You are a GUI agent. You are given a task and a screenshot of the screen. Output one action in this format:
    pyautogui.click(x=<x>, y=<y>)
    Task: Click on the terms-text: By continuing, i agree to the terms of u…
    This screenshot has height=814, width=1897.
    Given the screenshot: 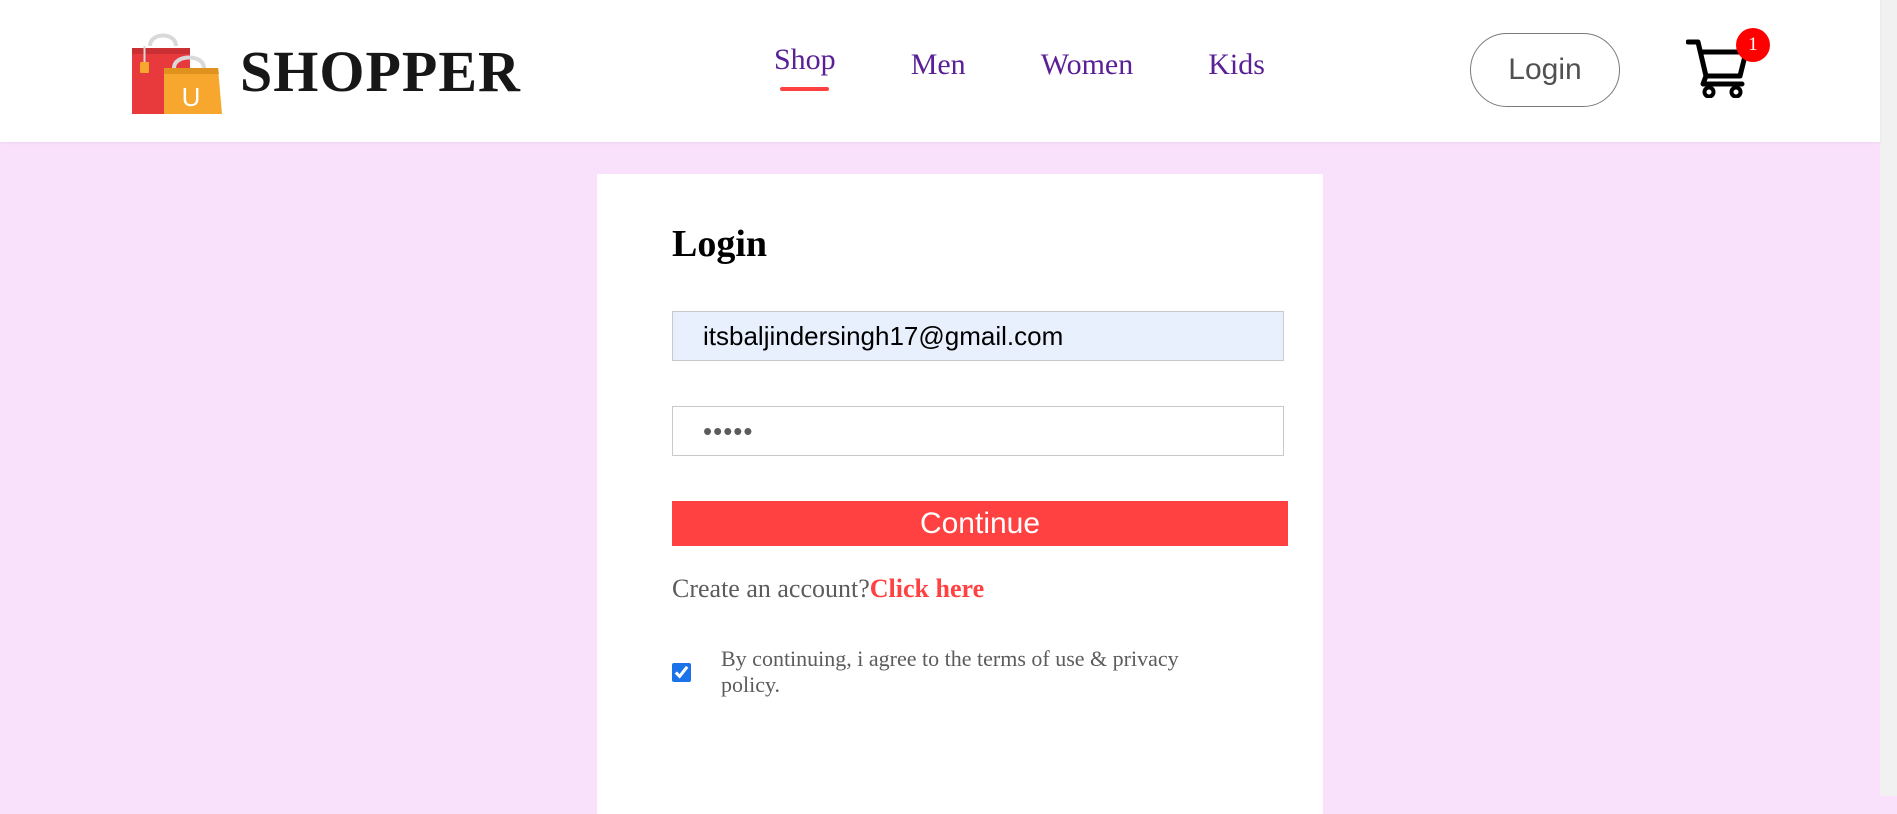 What is the action you would take?
    pyautogui.click(x=950, y=671)
    